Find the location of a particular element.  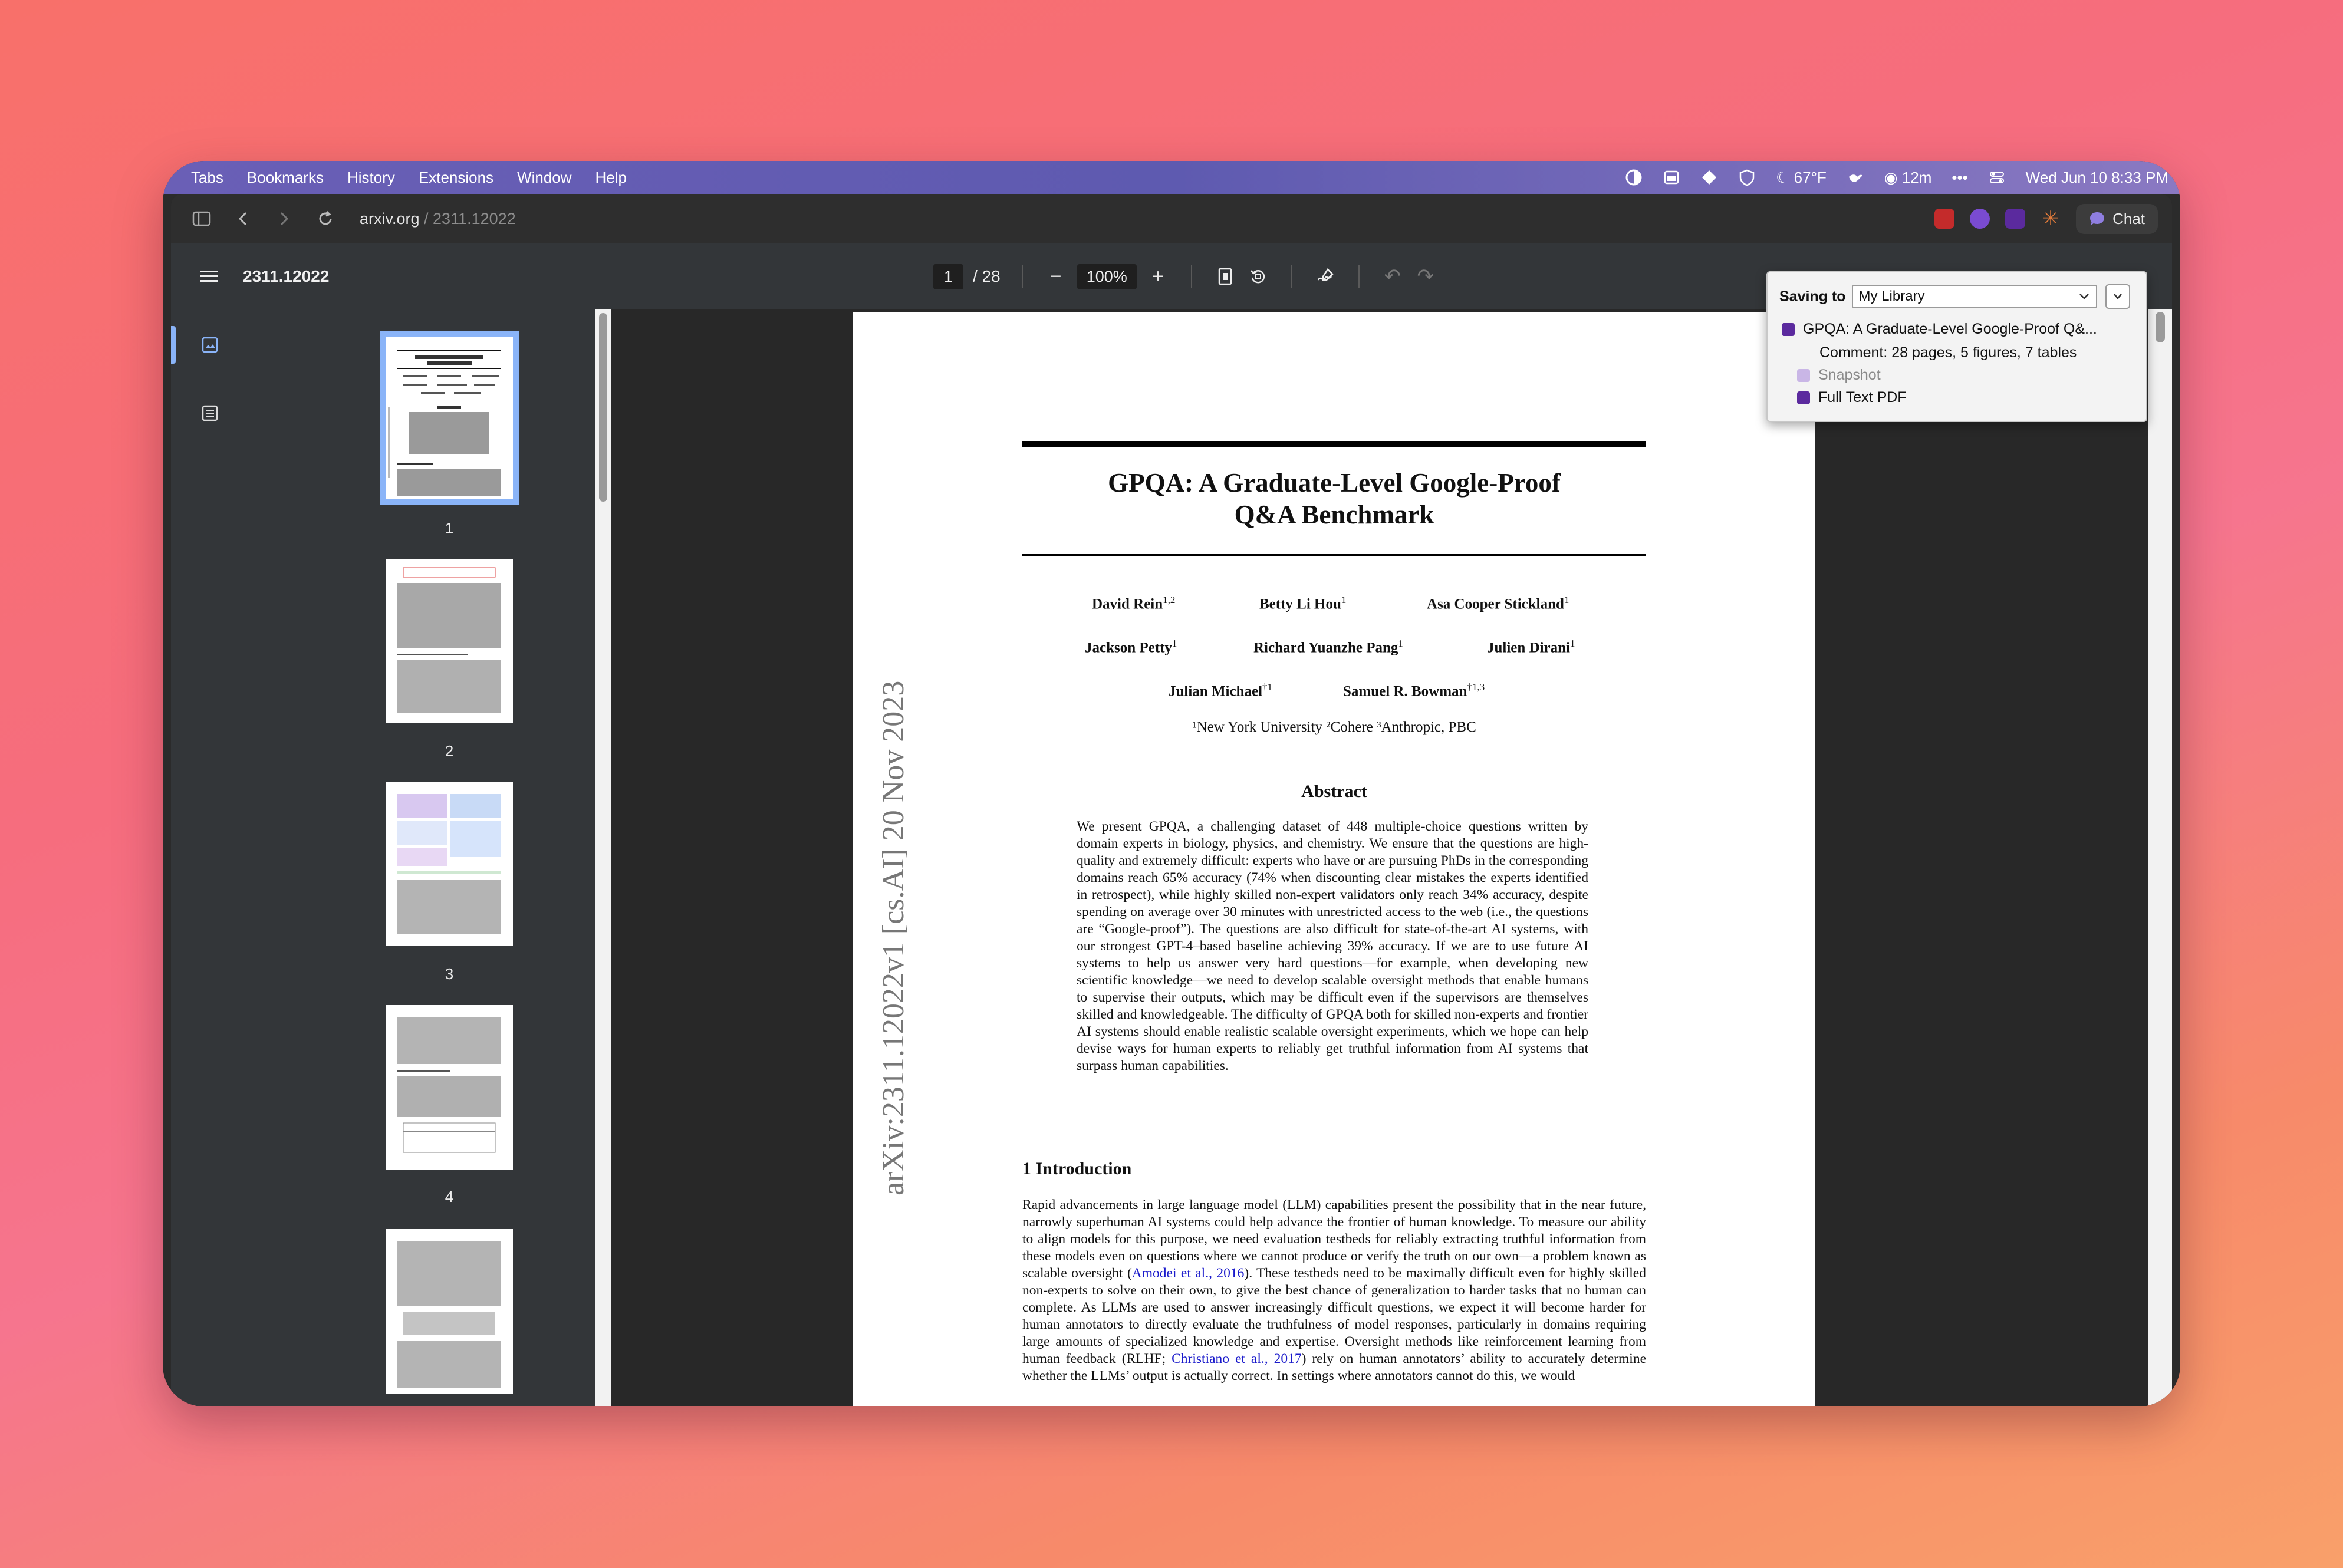

citation-link: Amodei et al., 2016 is located at coordinates (1188, 1273).